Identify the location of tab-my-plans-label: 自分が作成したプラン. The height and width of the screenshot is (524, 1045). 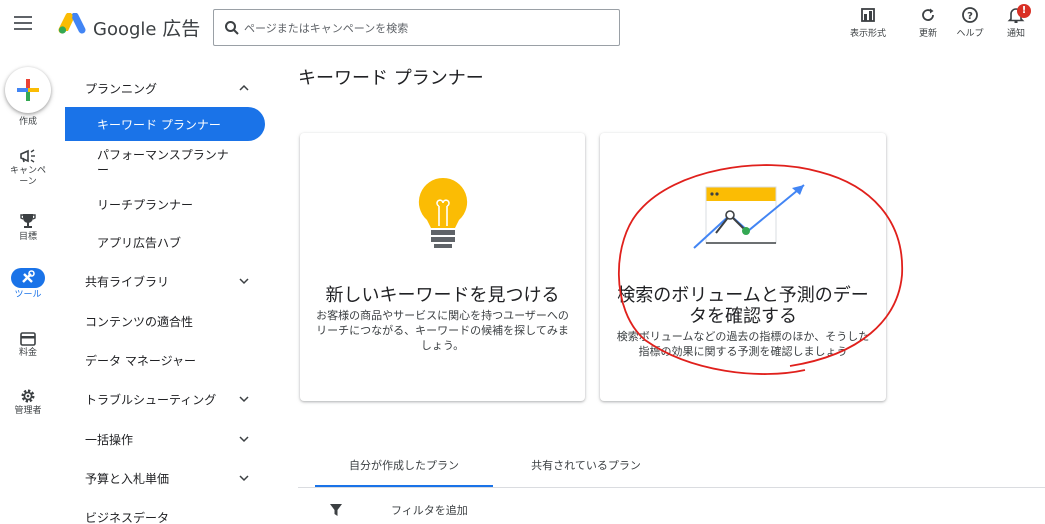
(404, 465).